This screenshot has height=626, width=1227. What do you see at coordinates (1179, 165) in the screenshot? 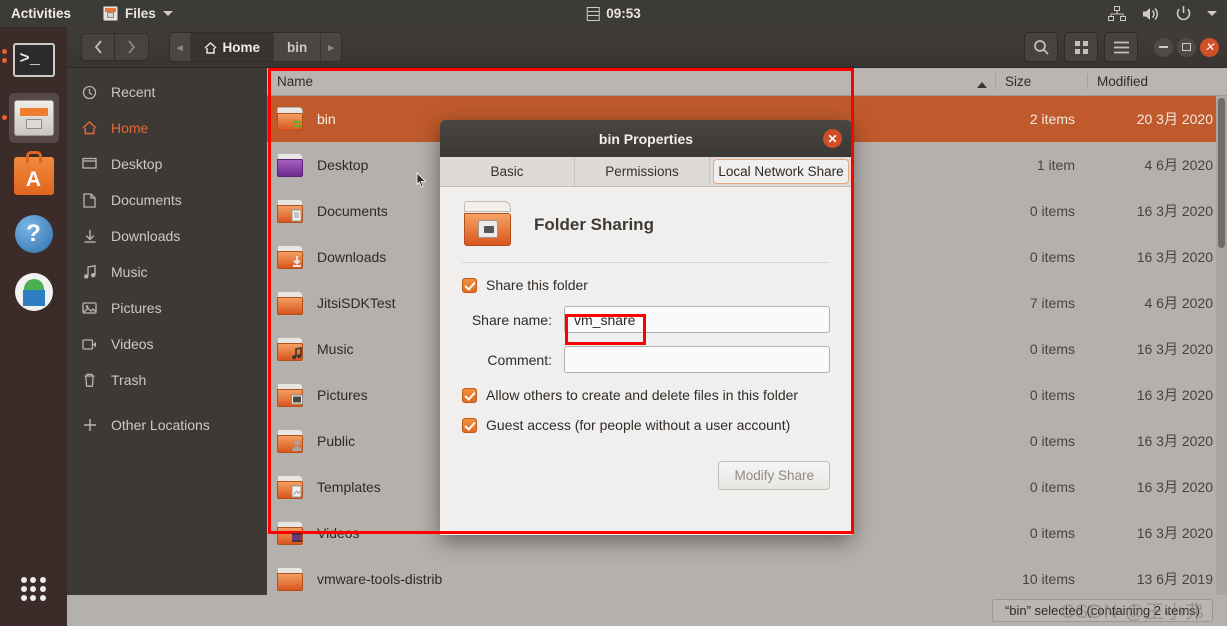
I see `file-modified: 4 6月 2020` at bounding box center [1179, 165].